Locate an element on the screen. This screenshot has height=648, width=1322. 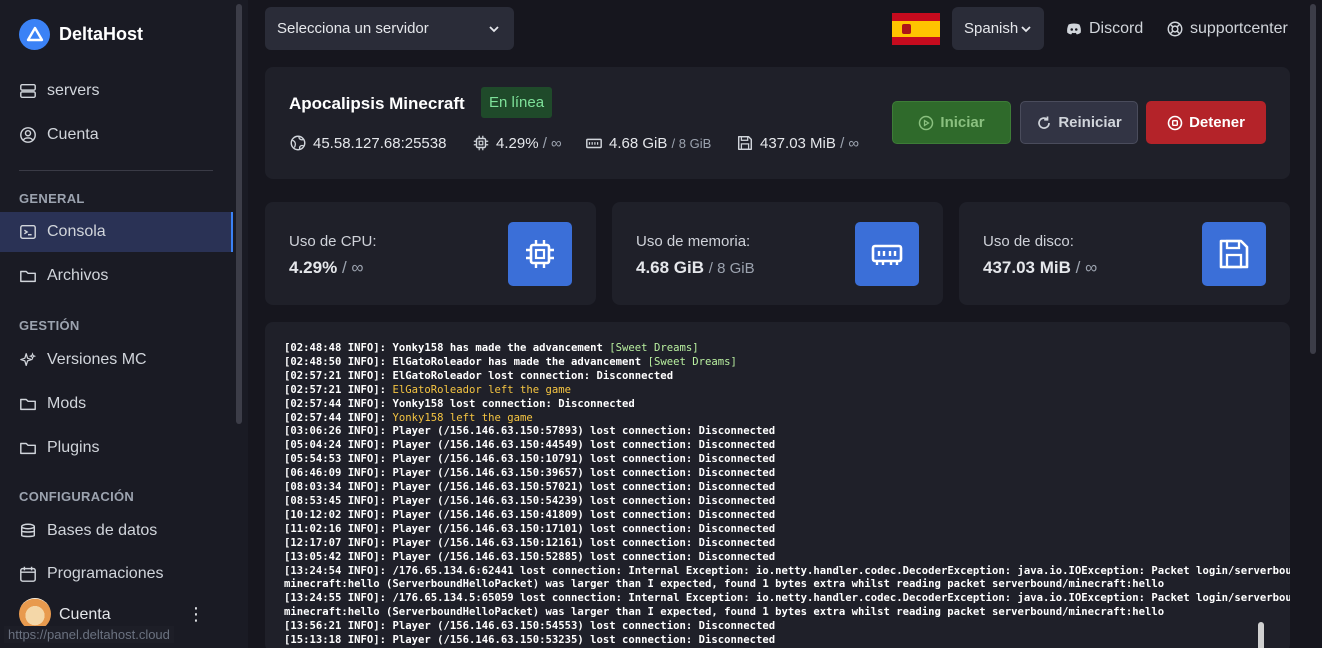
sidebar-item-consola: Consola is located at coordinates (62, 232).